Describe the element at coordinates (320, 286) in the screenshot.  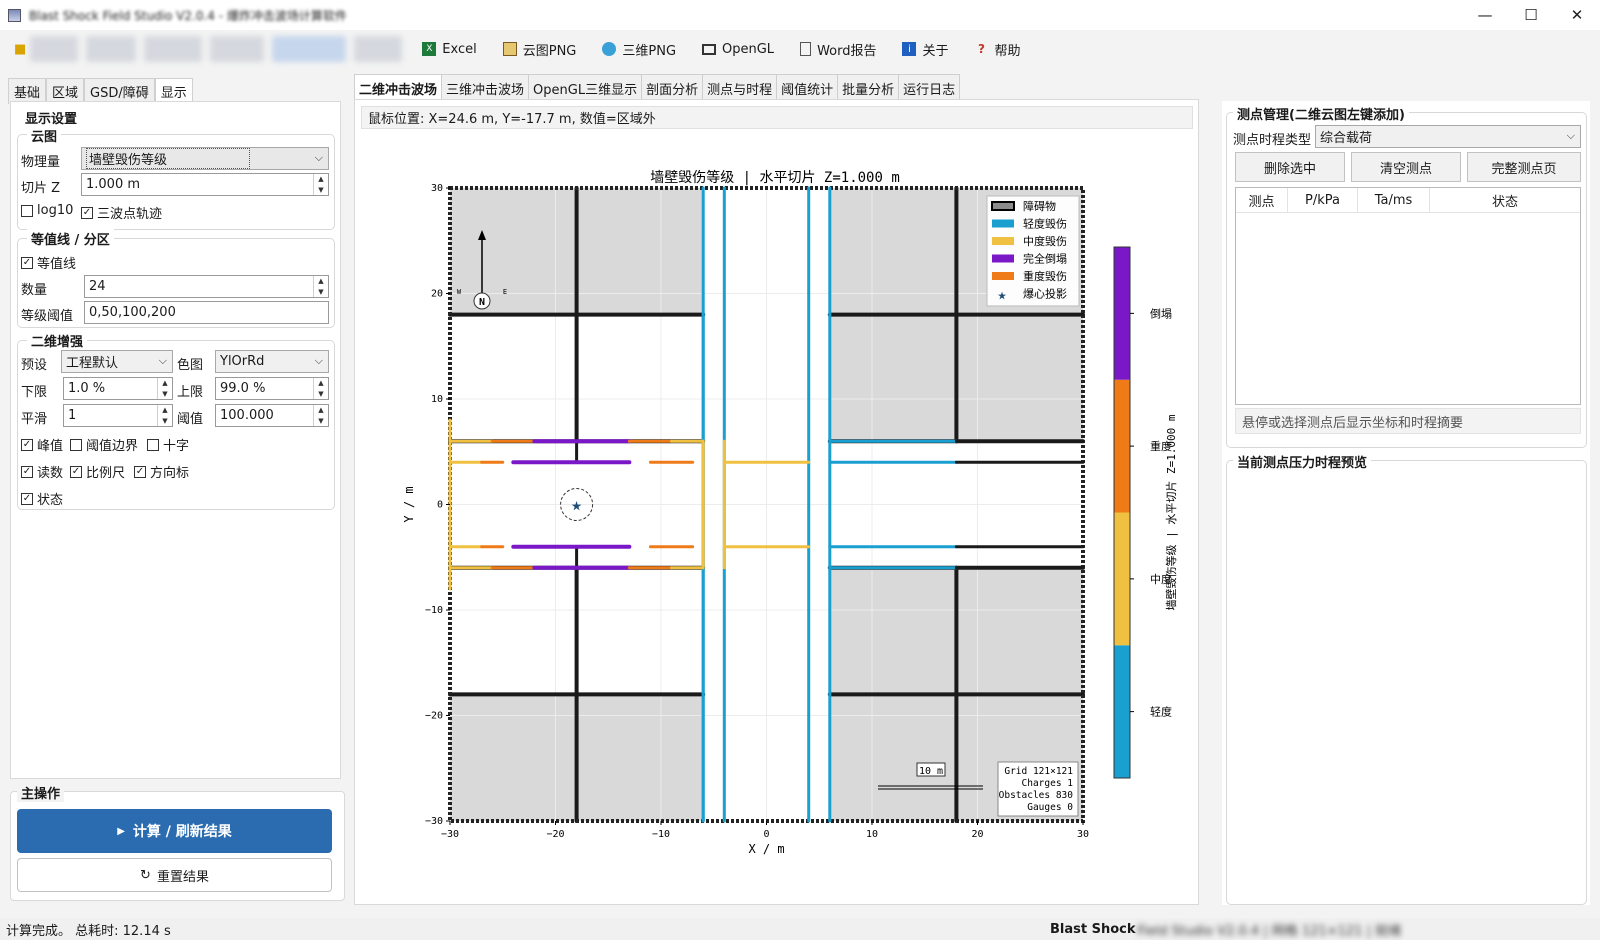
I see `contour-count-spinner: ▲ ▼` at that location.